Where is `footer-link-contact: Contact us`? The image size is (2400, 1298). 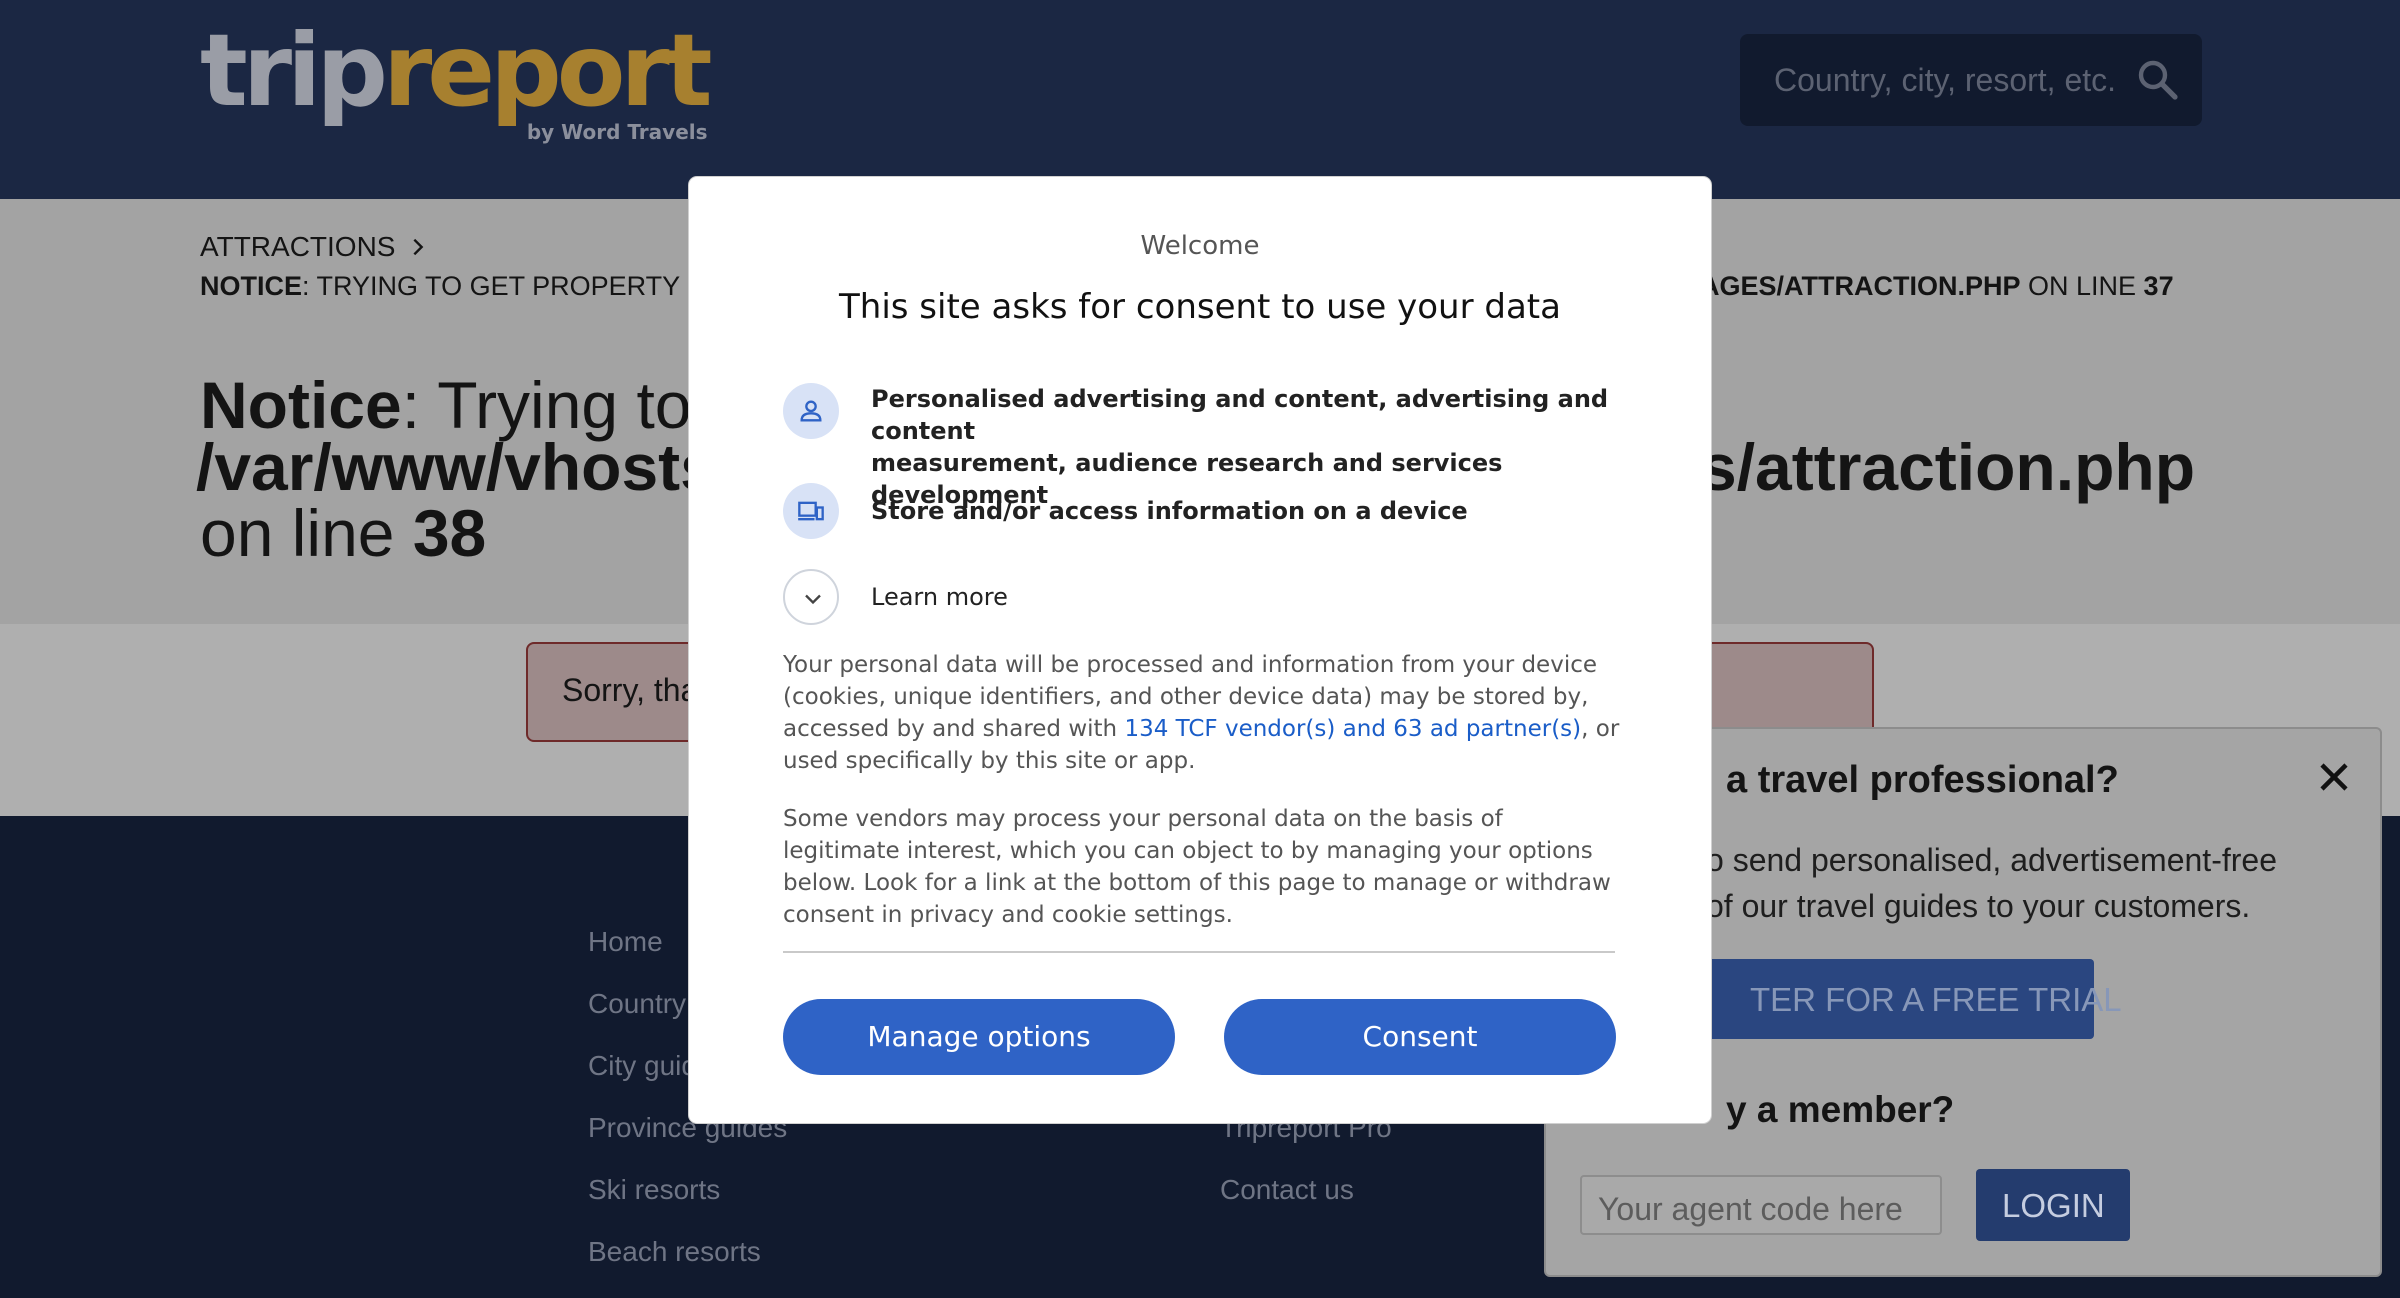
footer-link-contact: Contact us is located at coordinates (1287, 1190).